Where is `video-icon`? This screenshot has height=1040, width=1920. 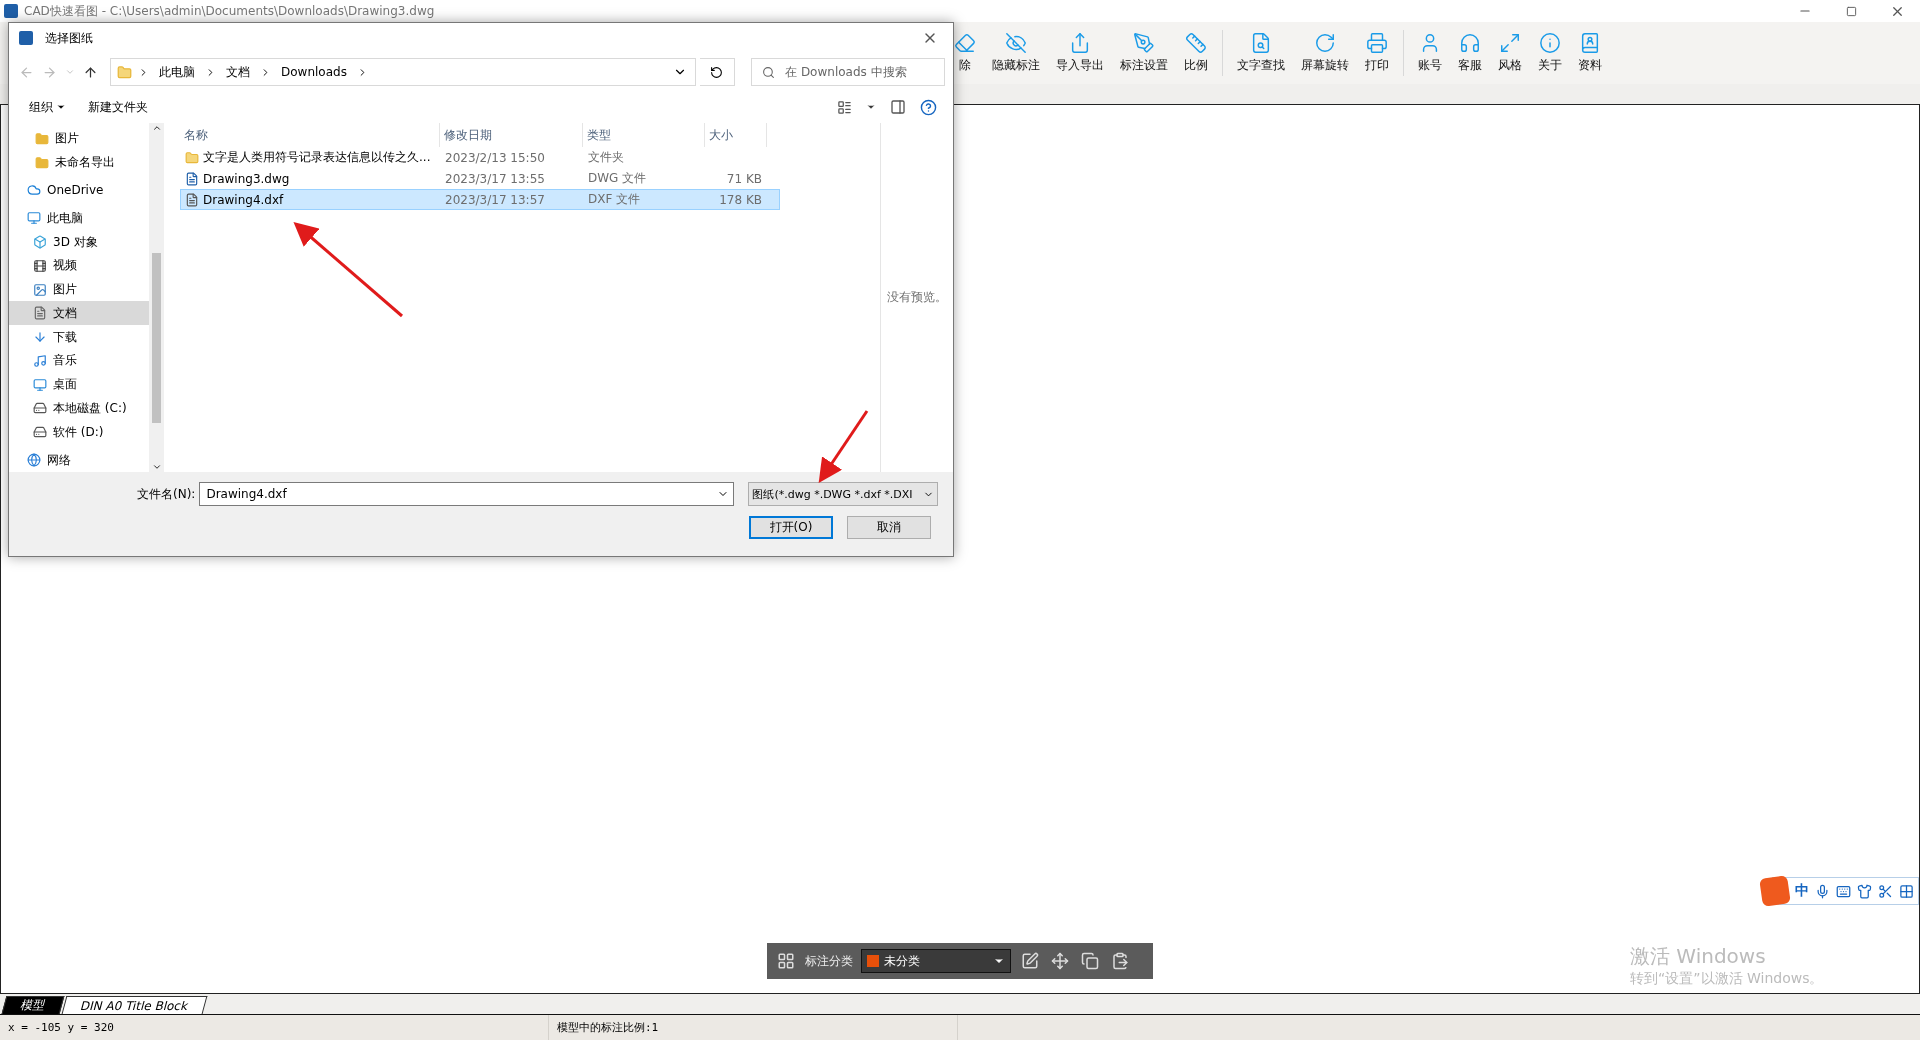
video-icon is located at coordinates (40, 265).